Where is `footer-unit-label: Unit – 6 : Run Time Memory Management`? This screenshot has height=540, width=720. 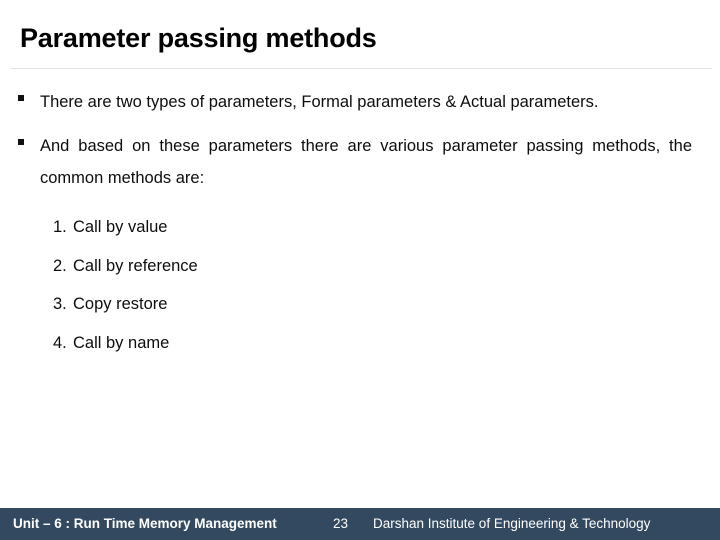
footer-unit-label: Unit – 6 : Run Time Memory Management is located at coordinates (145, 523).